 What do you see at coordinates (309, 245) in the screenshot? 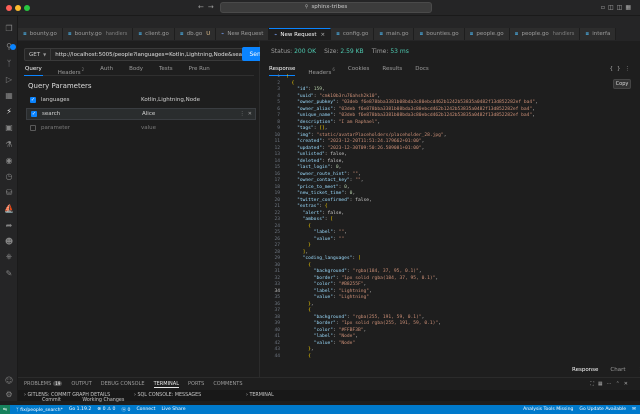
I see `code-text: }` at bounding box center [309, 245].